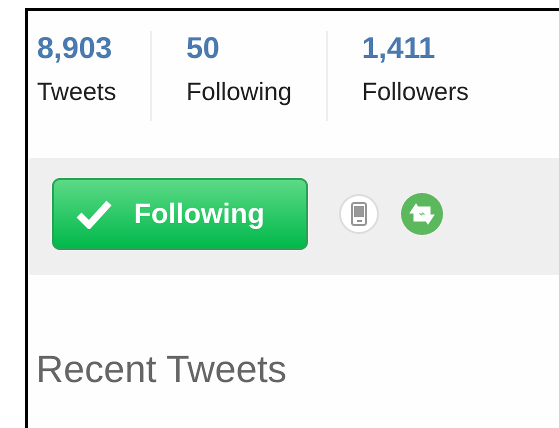  What do you see at coordinates (74, 49) in the screenshot?
I see `stat-count: 8,903` at bounding box center [74, 49].